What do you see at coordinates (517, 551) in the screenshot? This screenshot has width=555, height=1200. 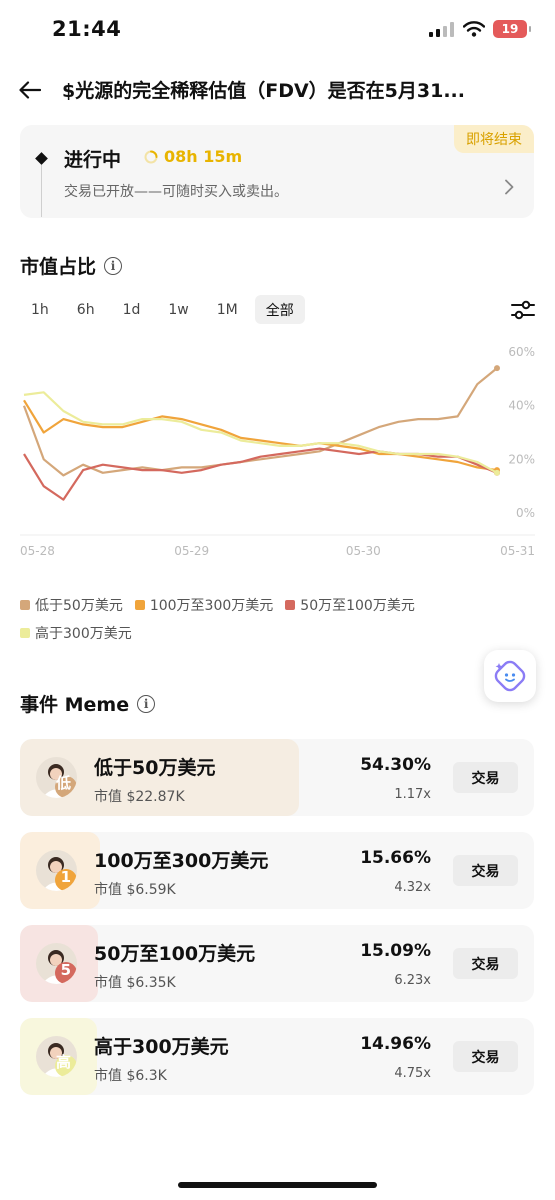 I see `x-tick-label: 05-31` at bounding box center [517, 551].